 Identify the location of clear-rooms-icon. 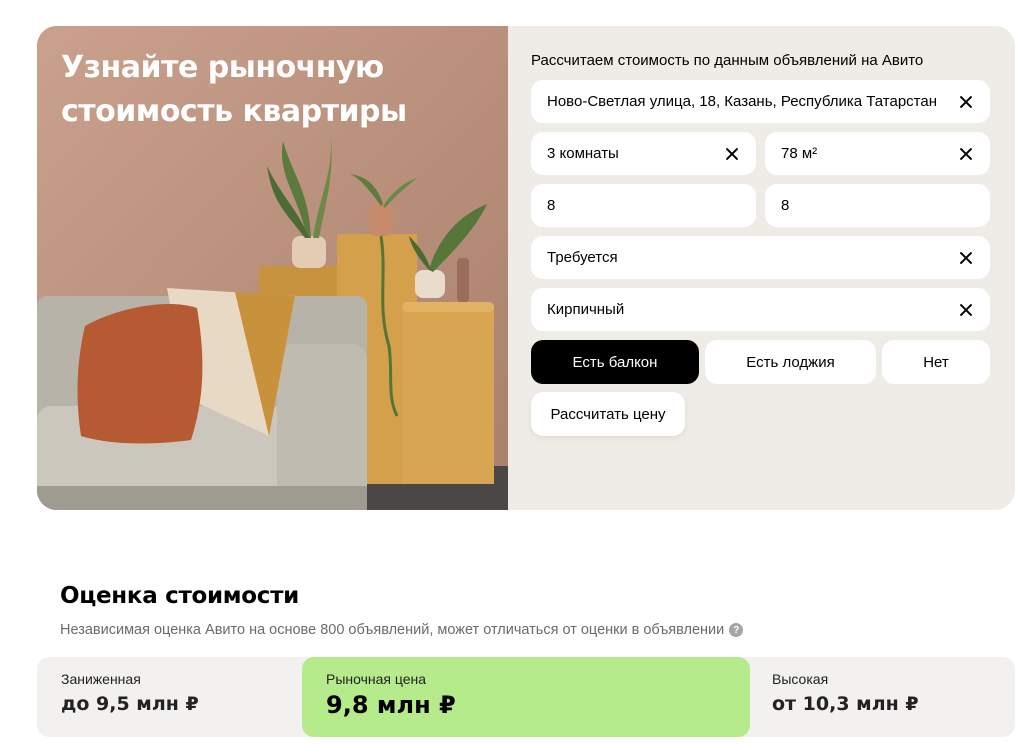
(732, 154).